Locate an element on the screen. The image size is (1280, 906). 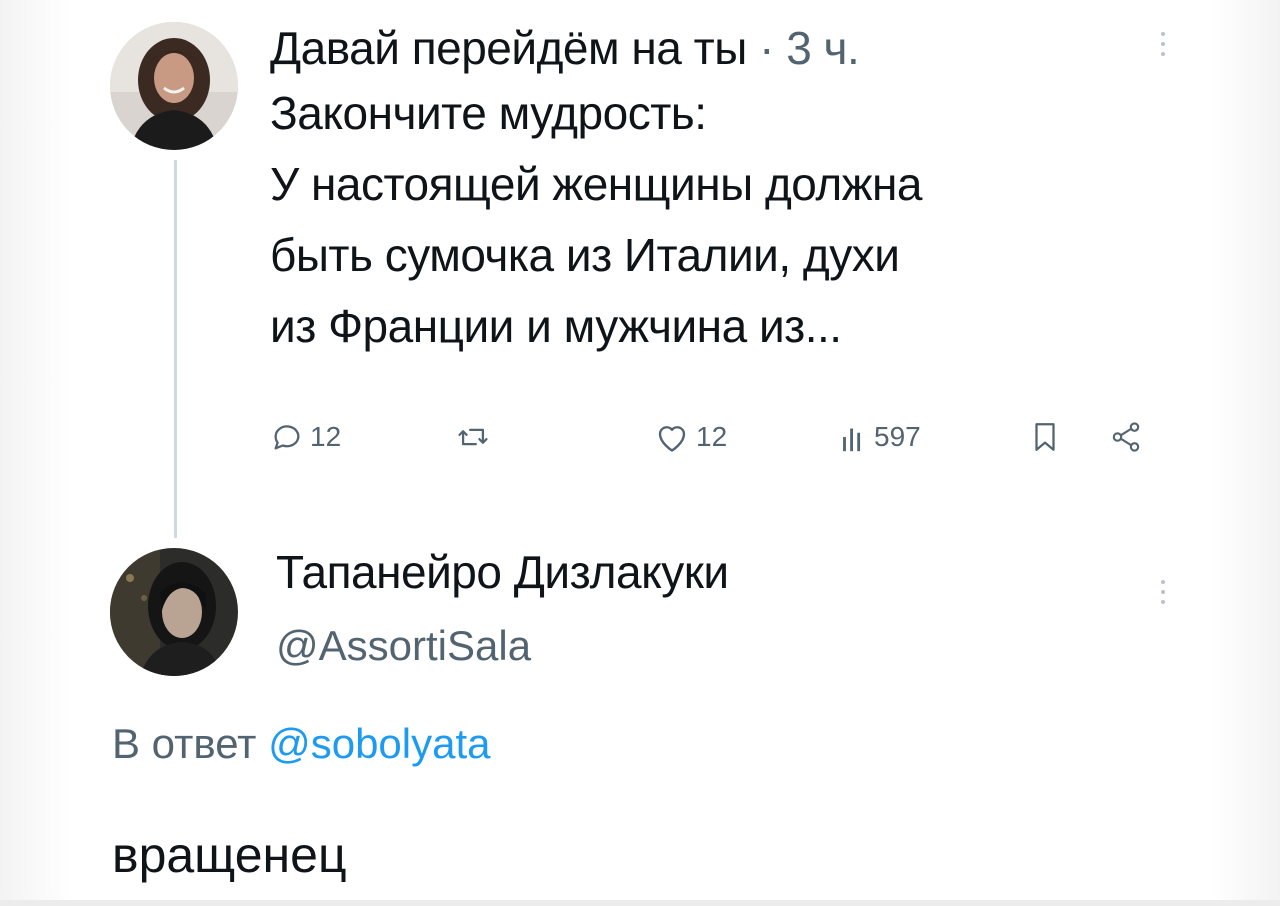
original-author-name: Давай перейдём на ты is located at coordinates (508, 48).